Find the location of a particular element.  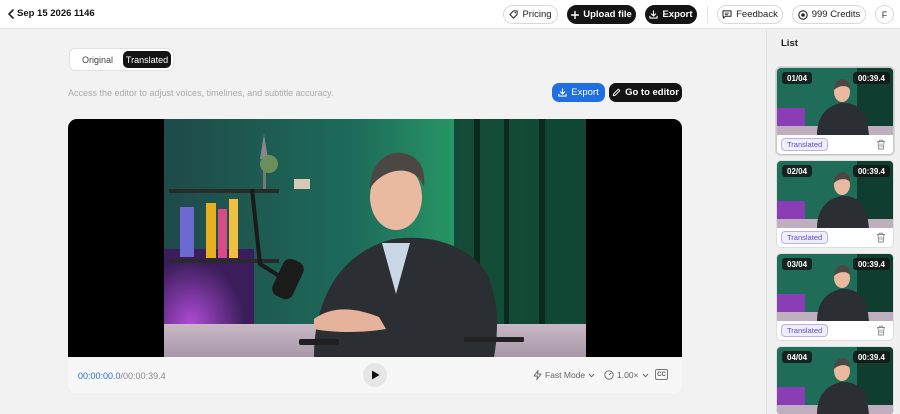

play-button is located at coordinates (375, 375).